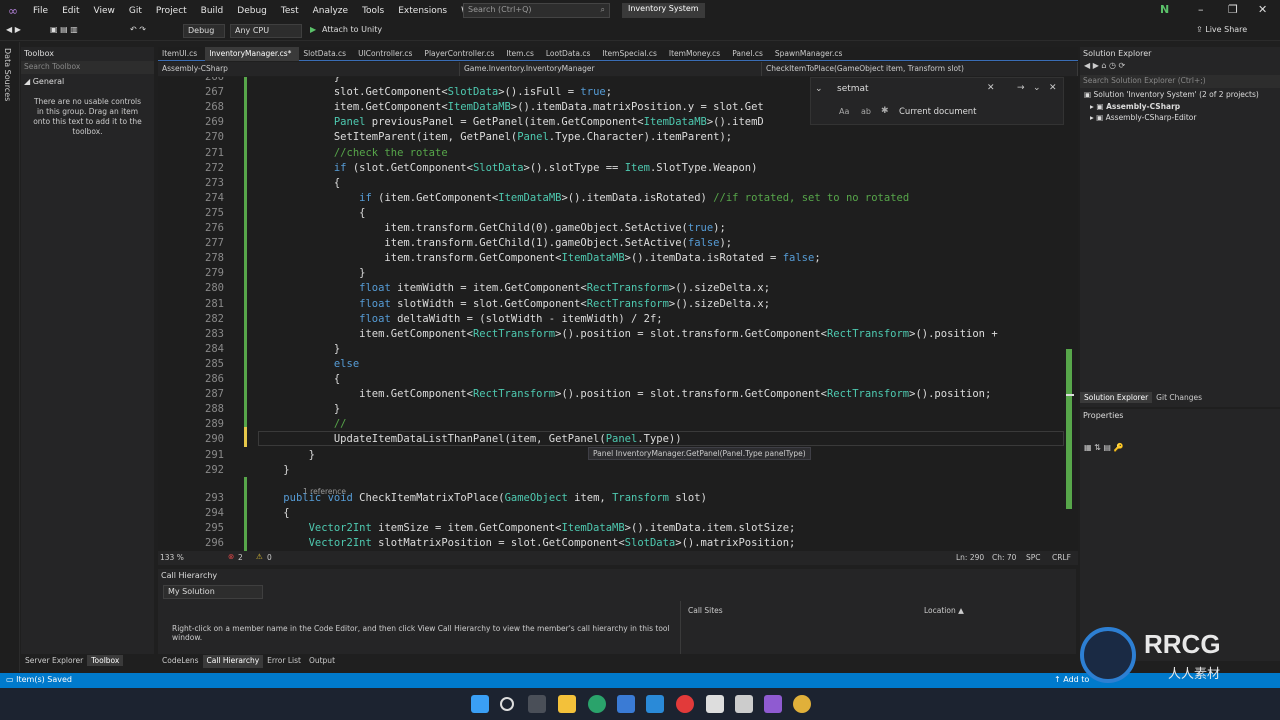 The height and width of the screenshot is (720, 1280). What do you see at coordinates (866, 111) in the screenshot?
I see `whole-word-icon: ab` at bounding box center [866, 111].